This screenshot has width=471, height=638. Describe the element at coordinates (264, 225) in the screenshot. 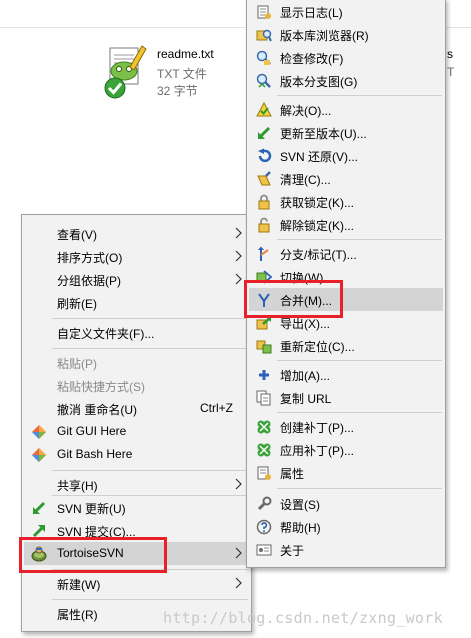

I see `unlock-icon` at that location.